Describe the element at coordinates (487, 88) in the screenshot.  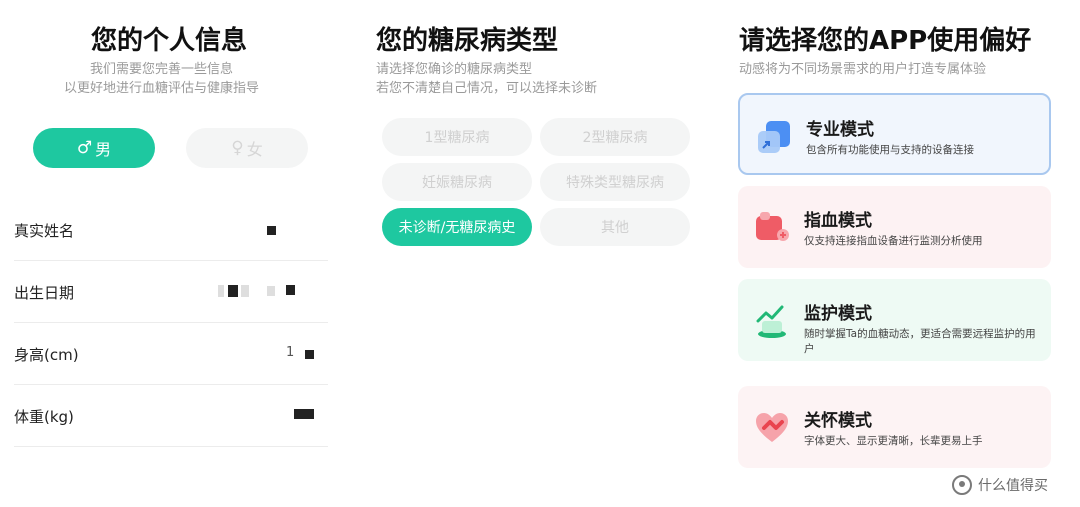
I see `diabetes-type-subtitle-2: 若您不清楚自己情况，可以选择未诊断` at that location.